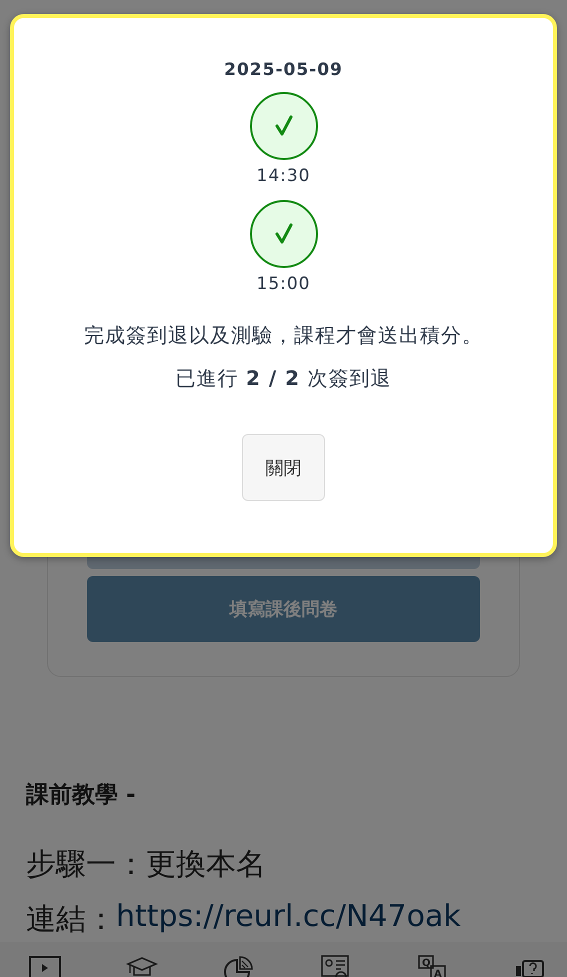  What do you see at coordinates (283, 70) in the screenshot?
I see `date-label: 2025-05-09` at bounding box center [283, 70].